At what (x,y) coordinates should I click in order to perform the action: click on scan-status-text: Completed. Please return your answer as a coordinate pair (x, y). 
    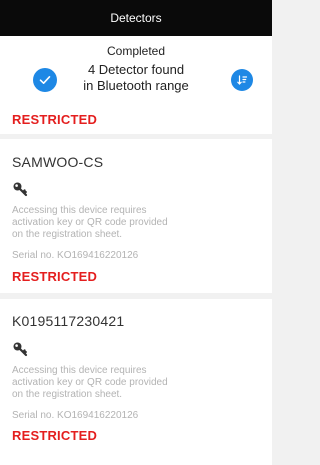
    Looking at the image, I should click on (136, 51).